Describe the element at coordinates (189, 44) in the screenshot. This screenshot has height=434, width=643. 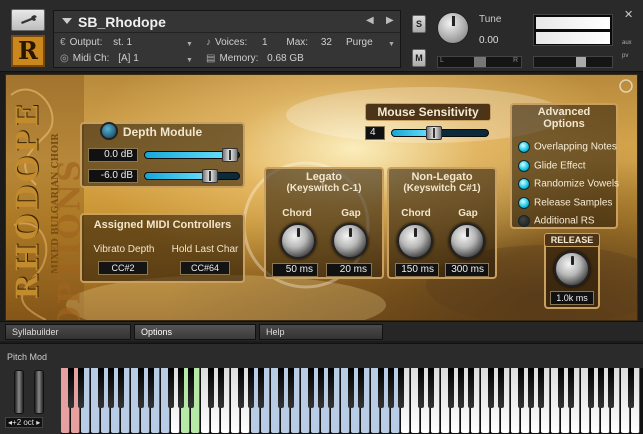
I see `output-dropdown-icon: ▼` at that location.